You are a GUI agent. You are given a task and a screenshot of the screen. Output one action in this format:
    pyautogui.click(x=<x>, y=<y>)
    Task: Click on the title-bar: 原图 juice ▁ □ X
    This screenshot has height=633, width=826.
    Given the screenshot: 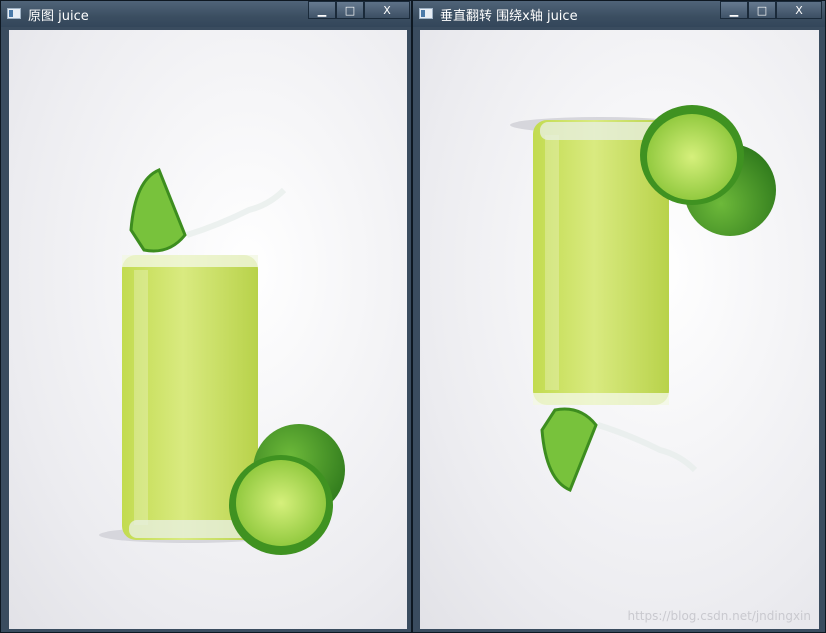 What is the action you would take?
    pyautogui.click(x=206, y=14)
    